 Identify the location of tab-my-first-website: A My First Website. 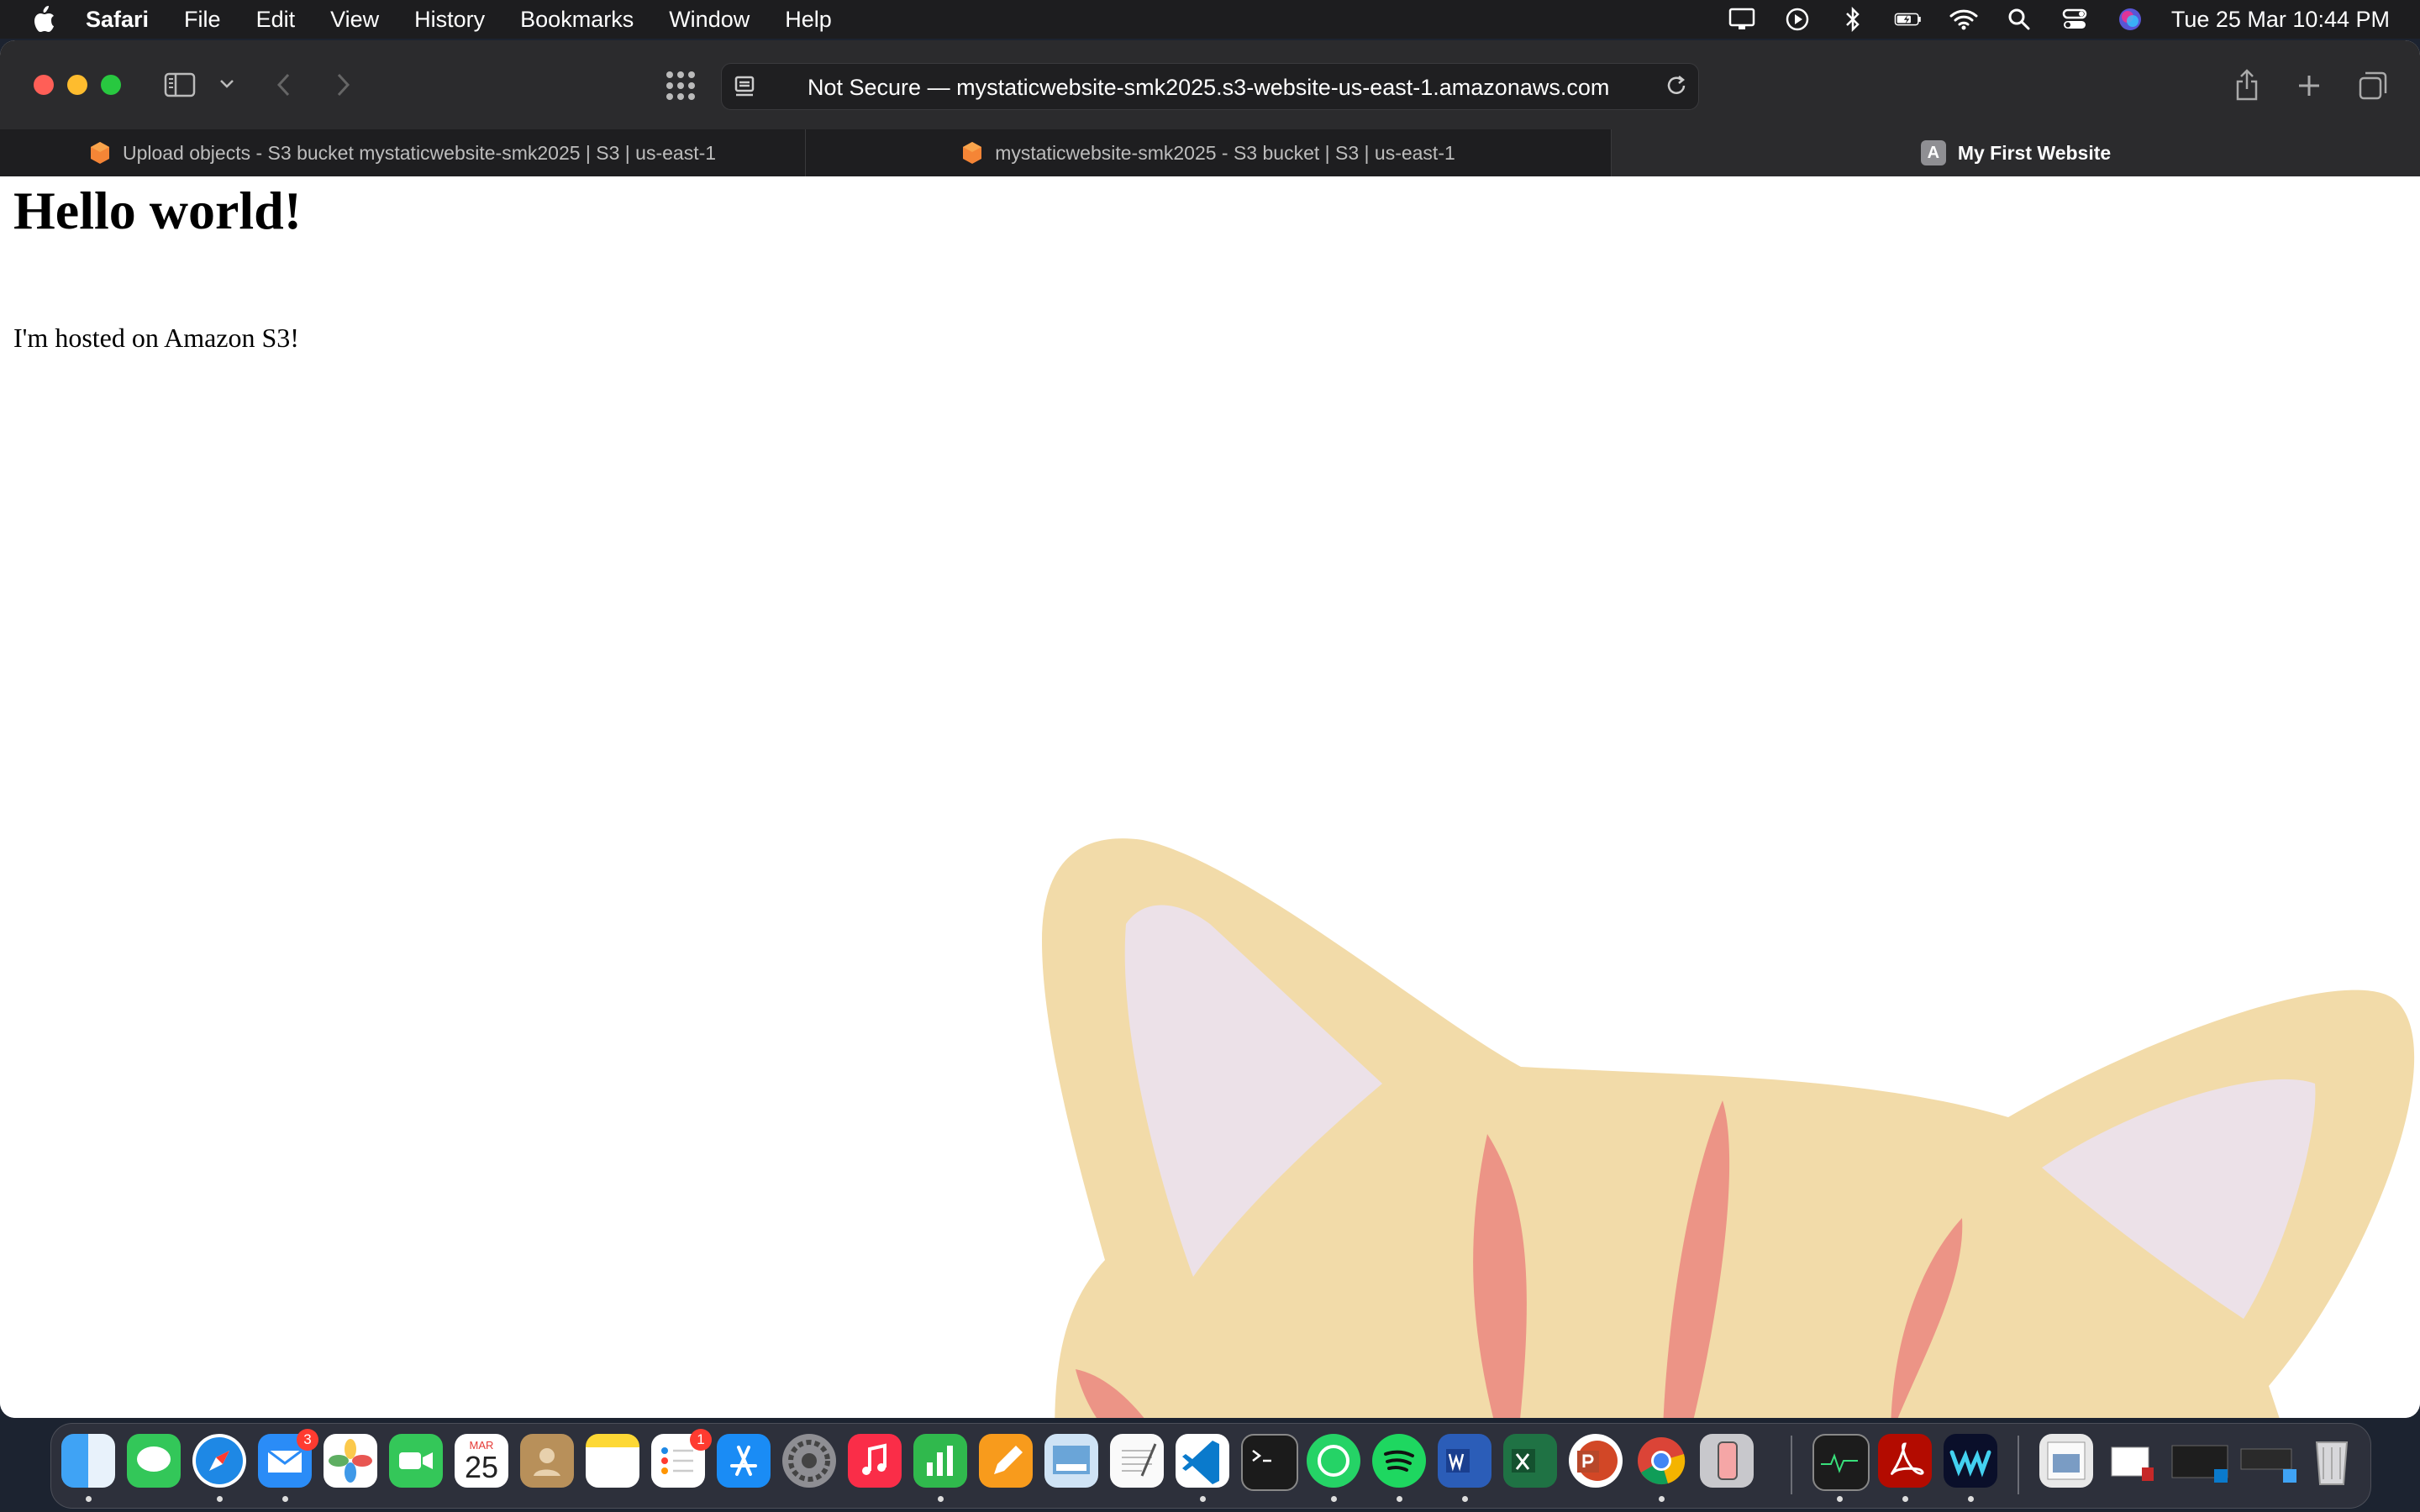
(2016, 152).